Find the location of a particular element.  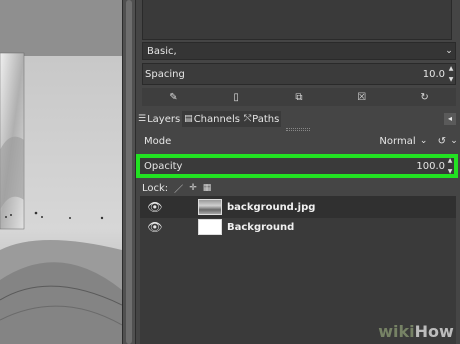

duplicate-brush-icon: ⧉ is located at coordinates (299, 97).